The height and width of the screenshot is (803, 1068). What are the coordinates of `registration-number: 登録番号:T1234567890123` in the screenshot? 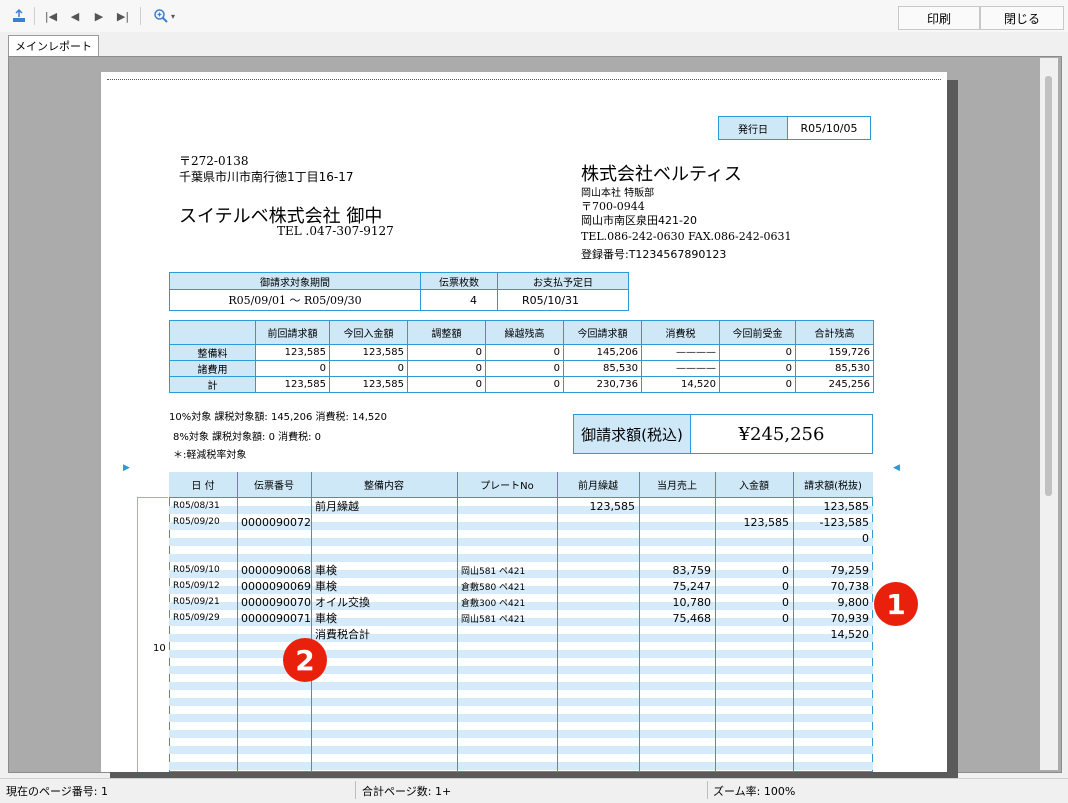 It's located at (654, 254).